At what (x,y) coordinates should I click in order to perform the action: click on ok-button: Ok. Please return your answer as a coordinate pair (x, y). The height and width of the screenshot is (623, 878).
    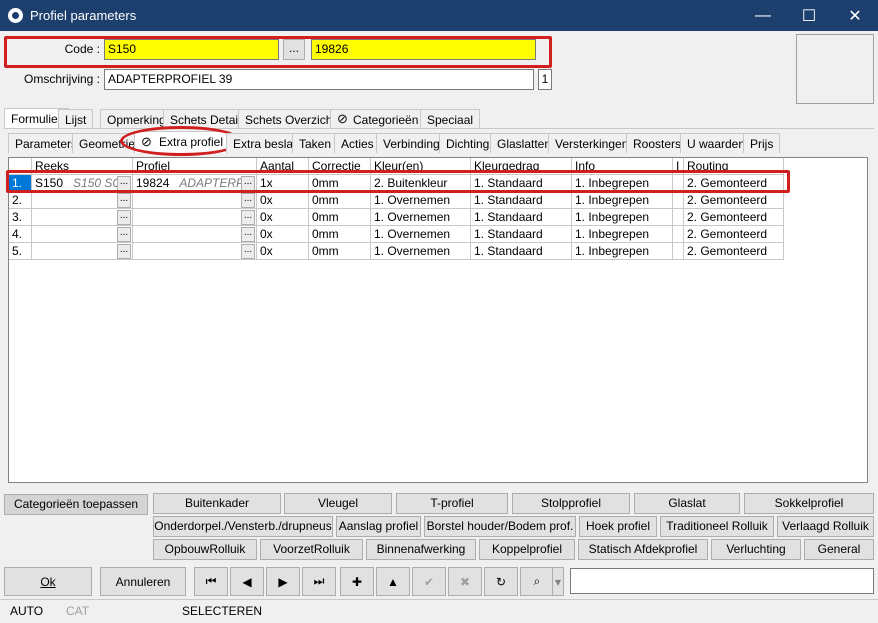
    Looking at the image, I should click on (48, 581).